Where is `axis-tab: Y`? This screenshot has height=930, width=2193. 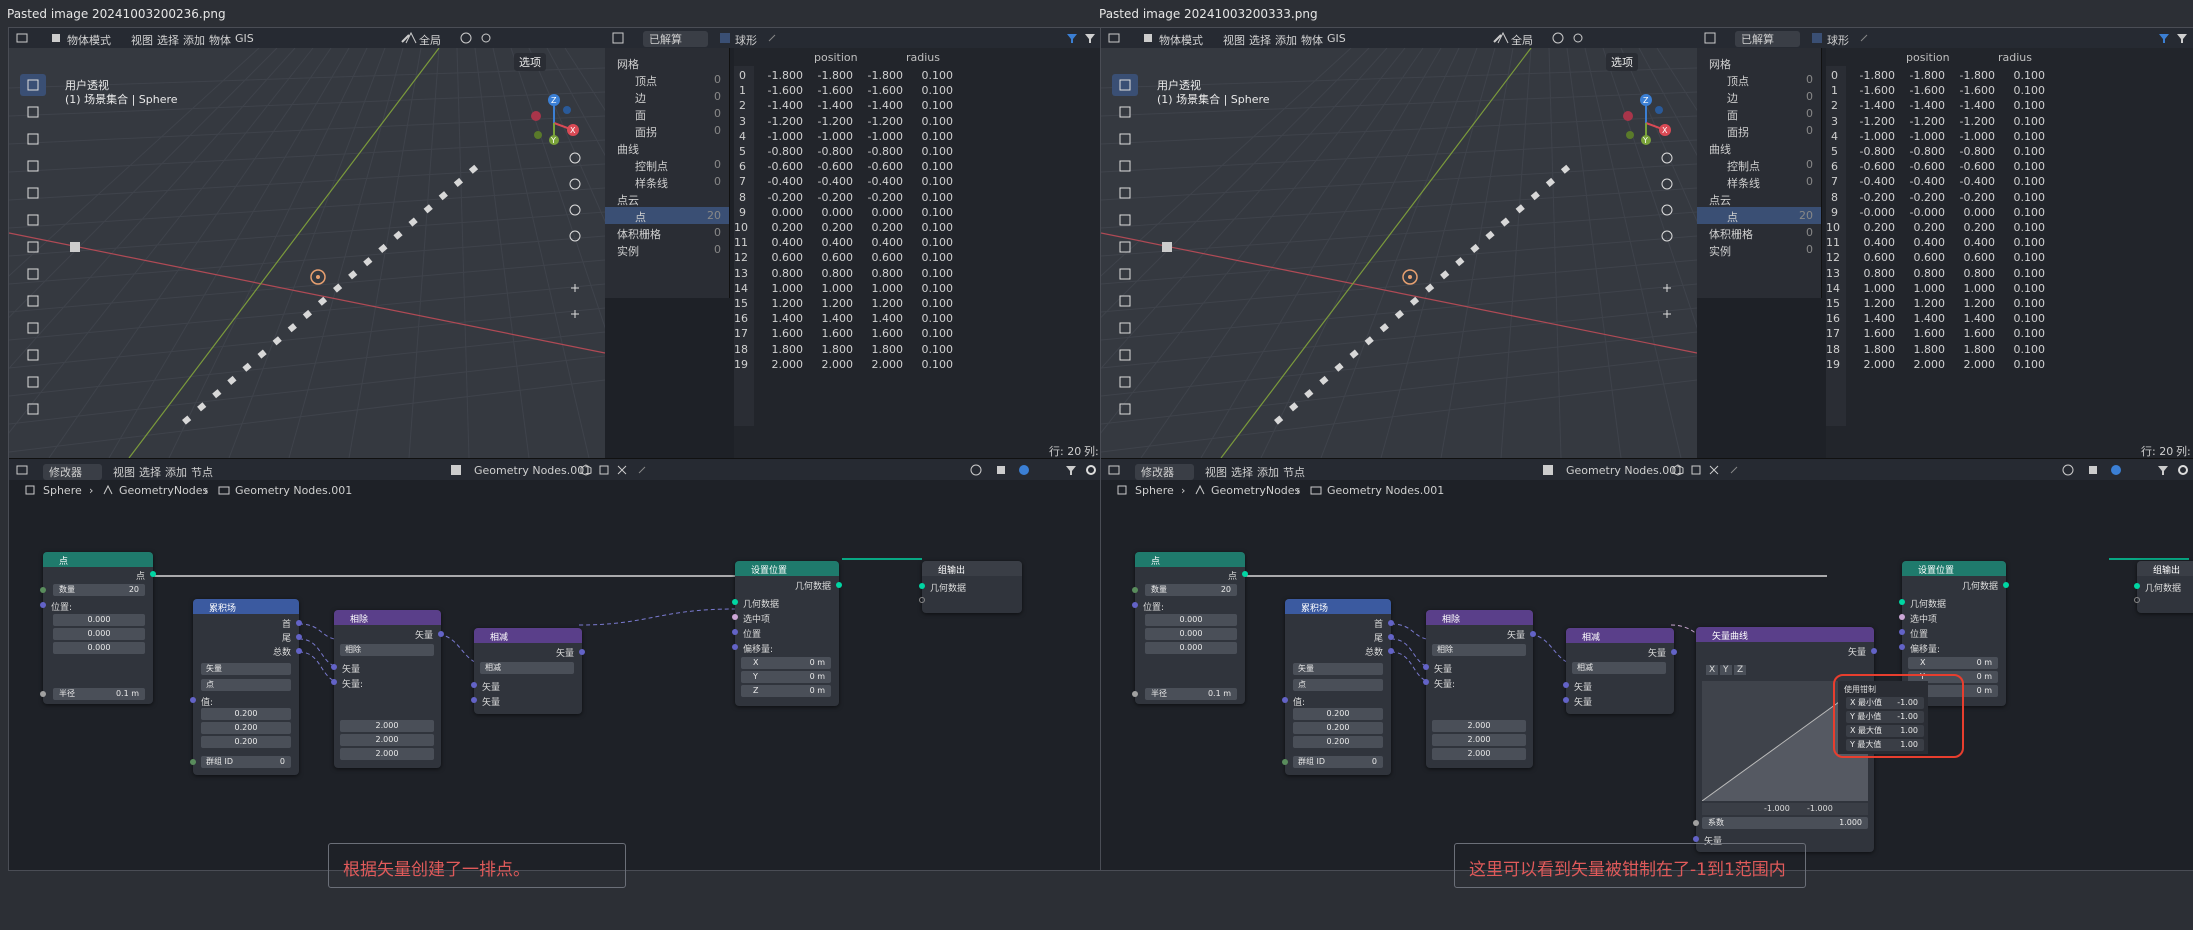 axis-tab: Y is located at coordinates (1726, 670).